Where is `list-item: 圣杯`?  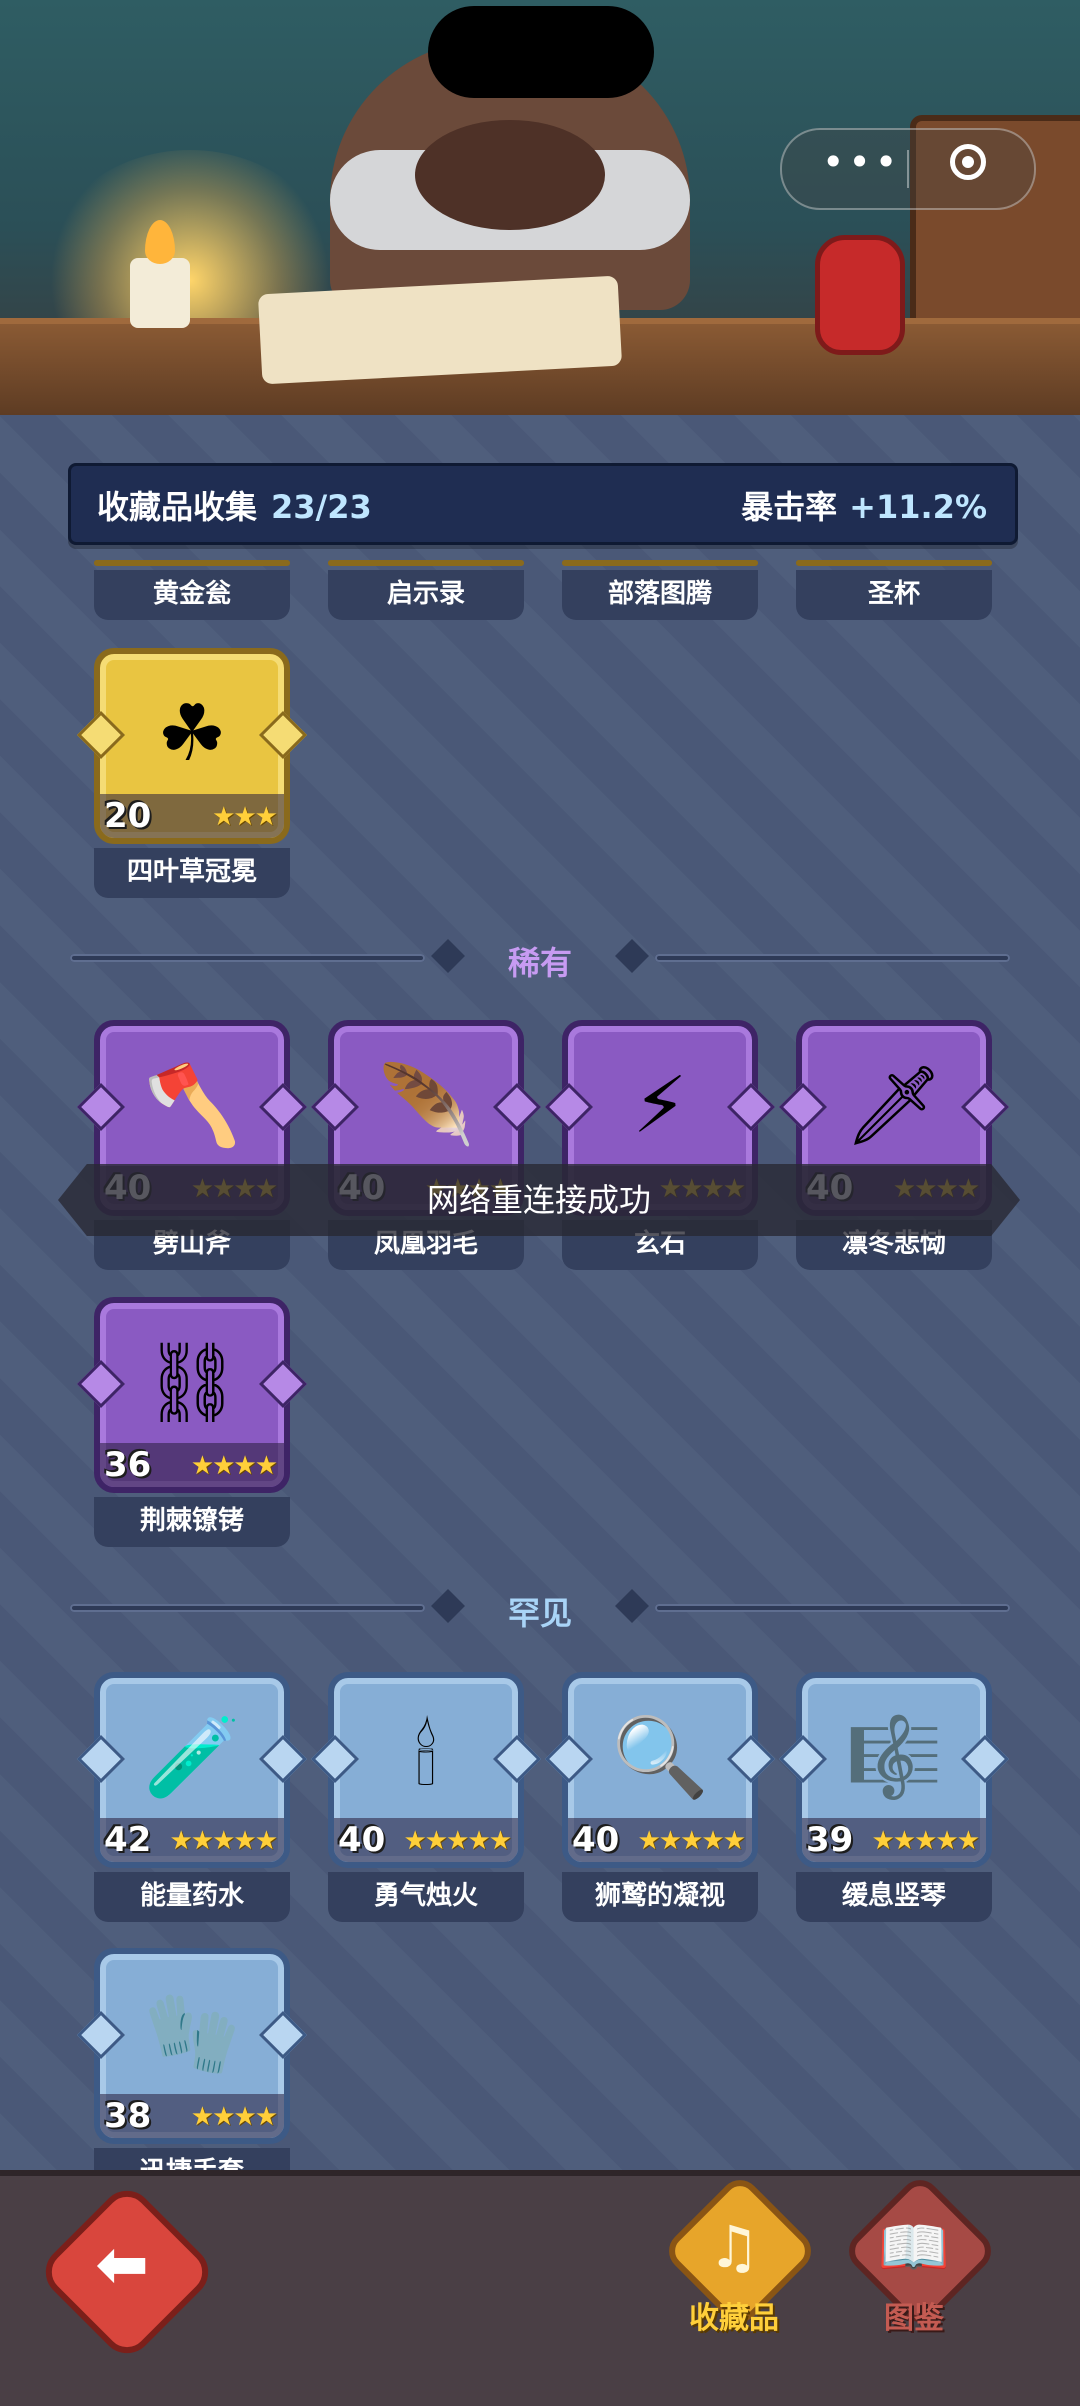
list-item: 圣杯 is located at coordinates (894, 590).